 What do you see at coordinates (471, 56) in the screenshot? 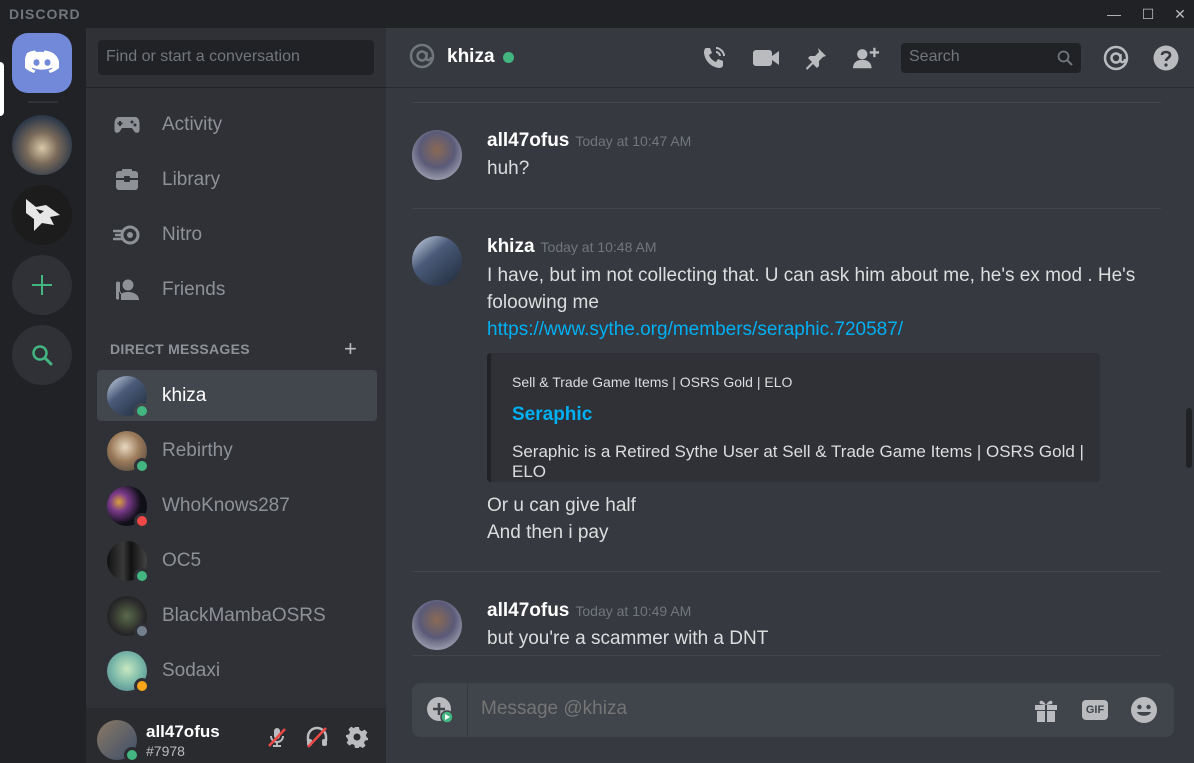
I see `channel-name: khiza` at bounding box center [471, 56].